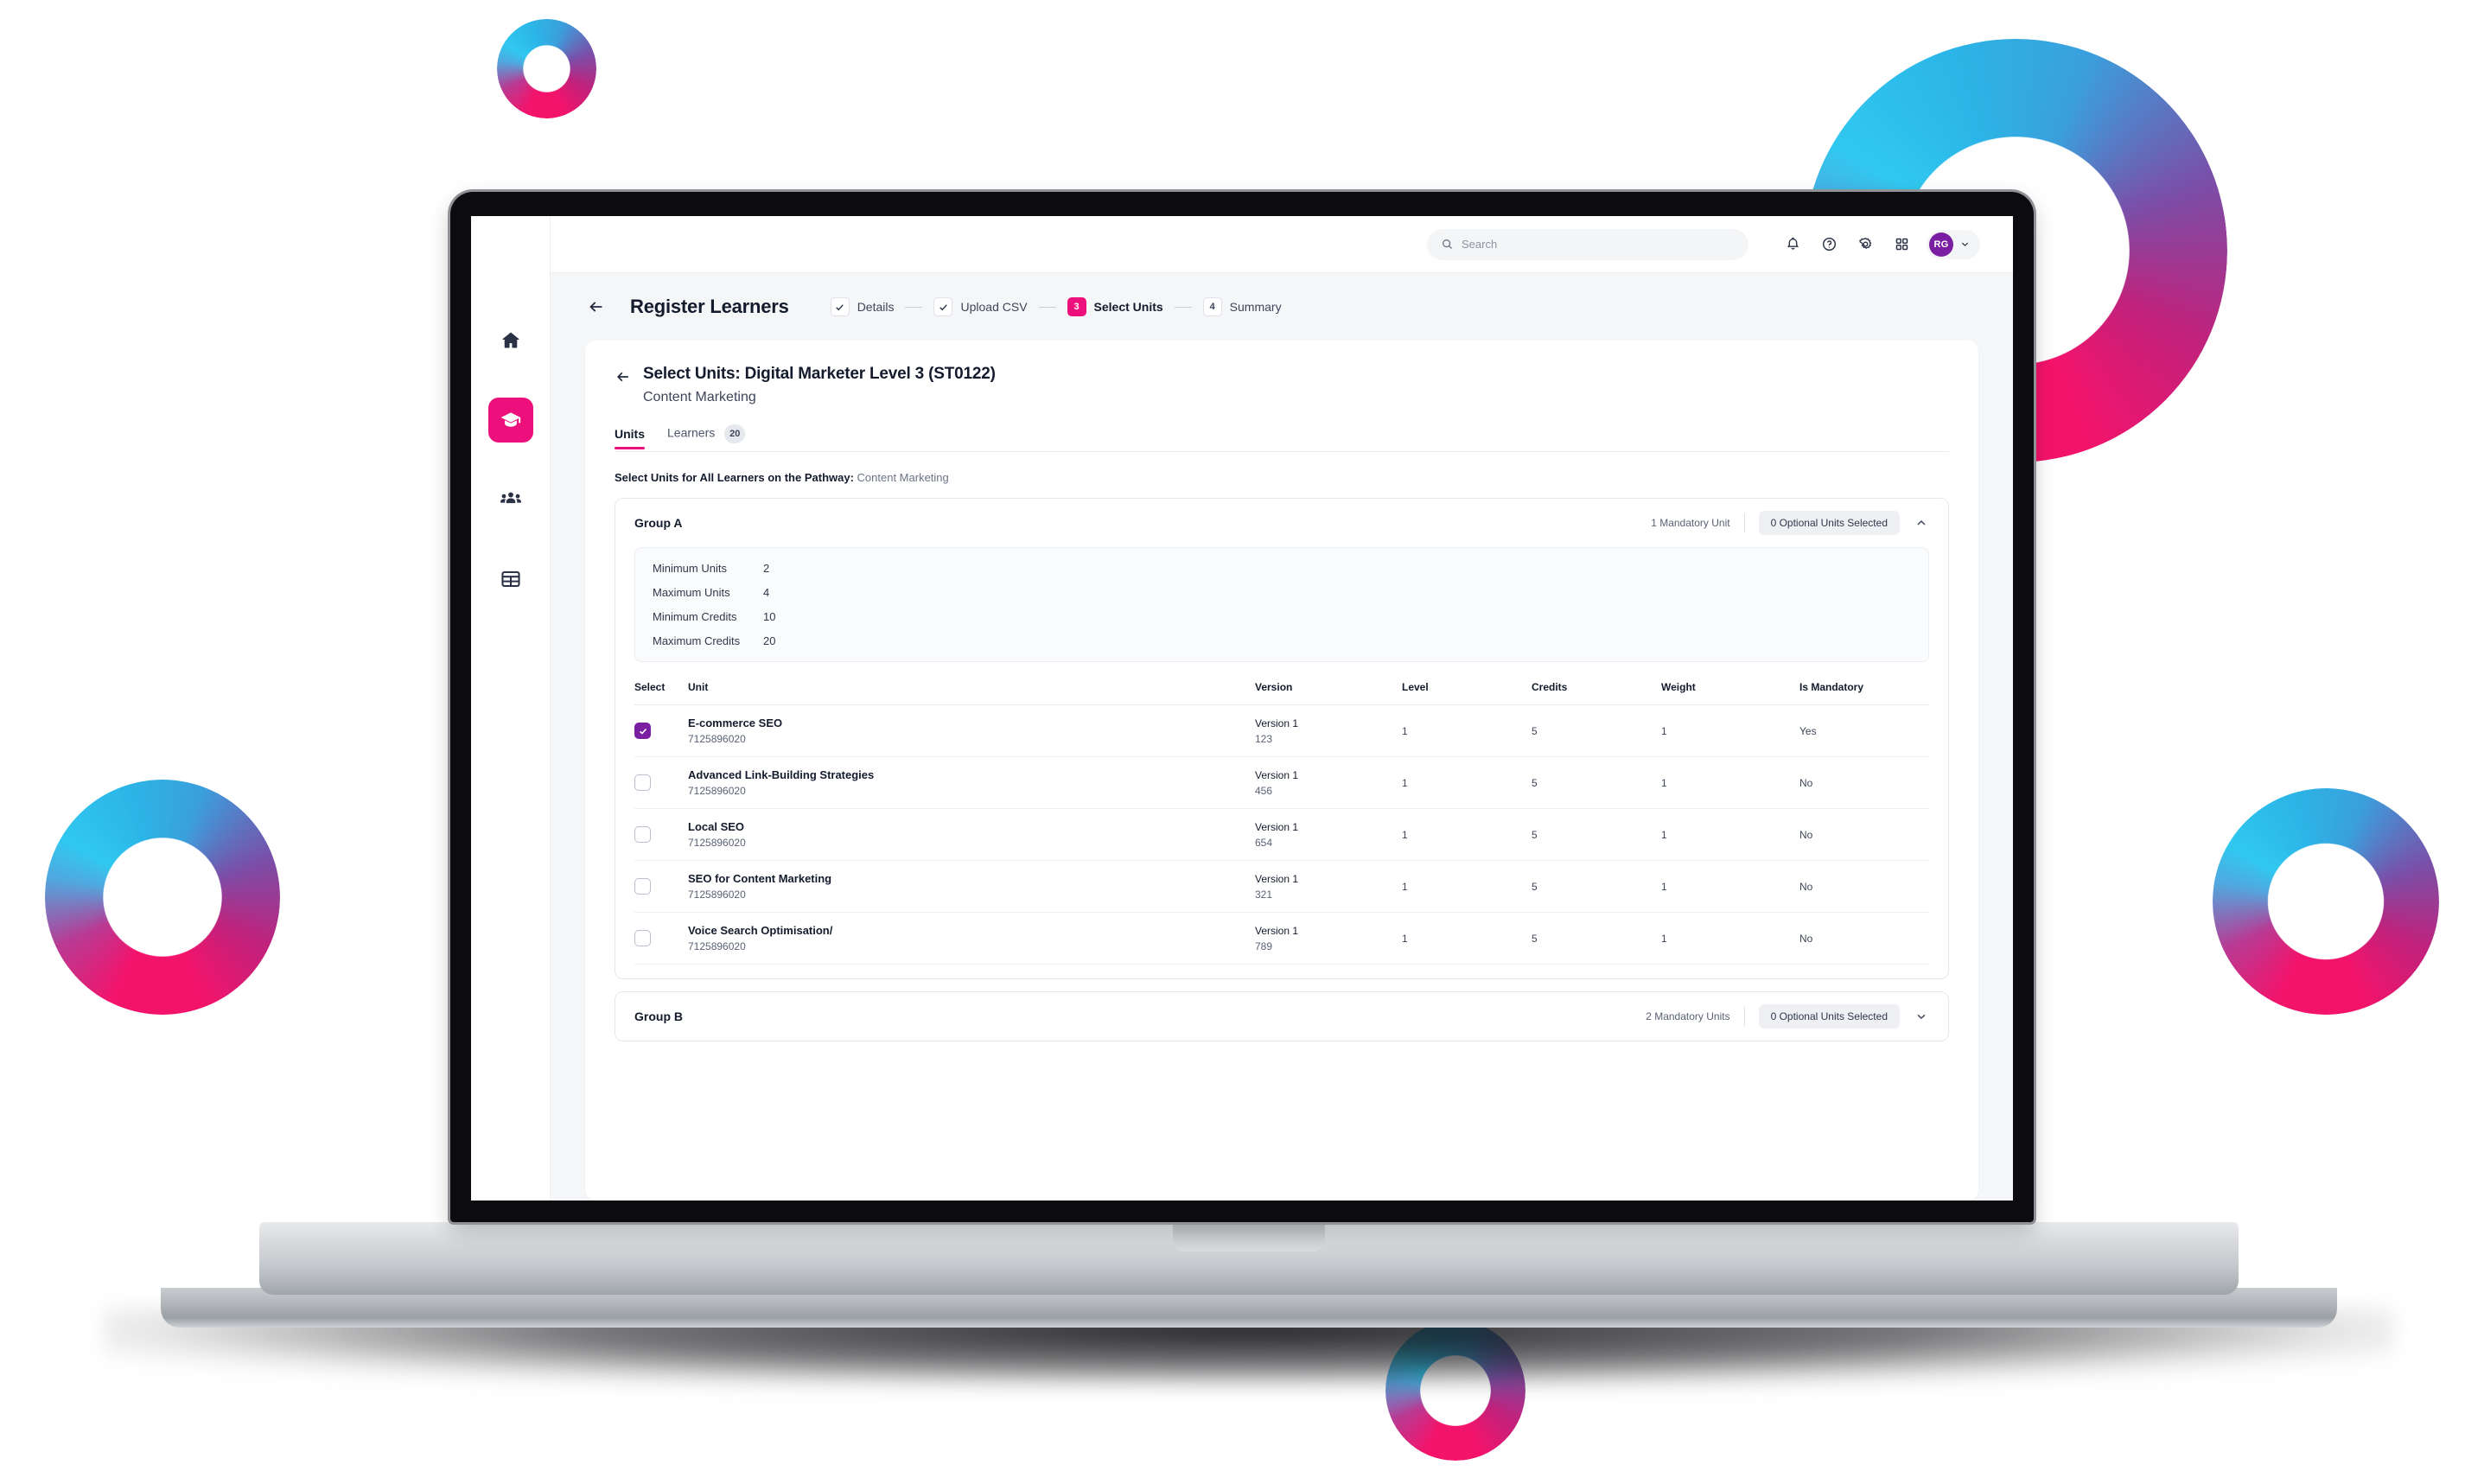 The height and width of the screenshot is (1484, 2484). I want to click on step-details: Details, so click(862, 306).